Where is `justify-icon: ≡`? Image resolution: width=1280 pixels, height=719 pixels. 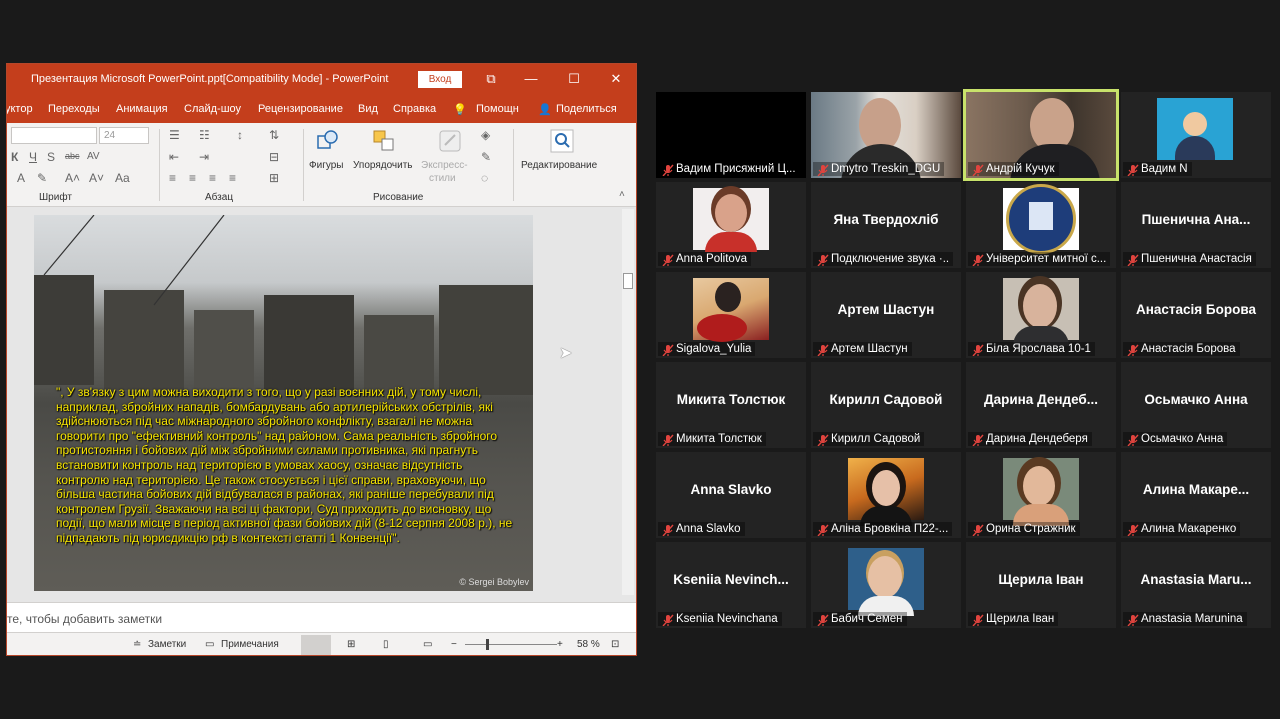
justify-icon: ≡ is located at coordinates (232, 178).